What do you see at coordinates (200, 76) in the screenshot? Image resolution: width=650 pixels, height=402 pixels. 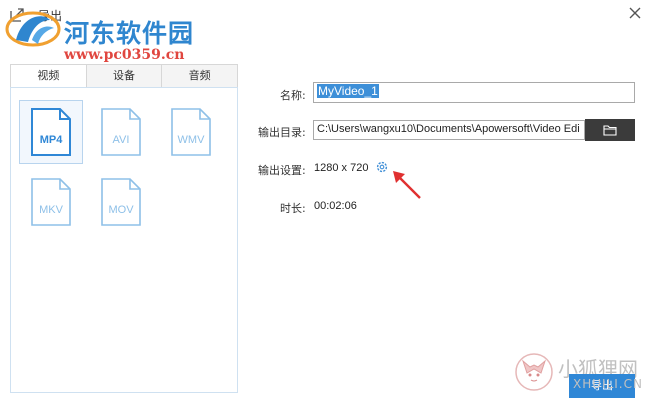 I see `tab-audio: 音频` at bounding box center [200, 76].